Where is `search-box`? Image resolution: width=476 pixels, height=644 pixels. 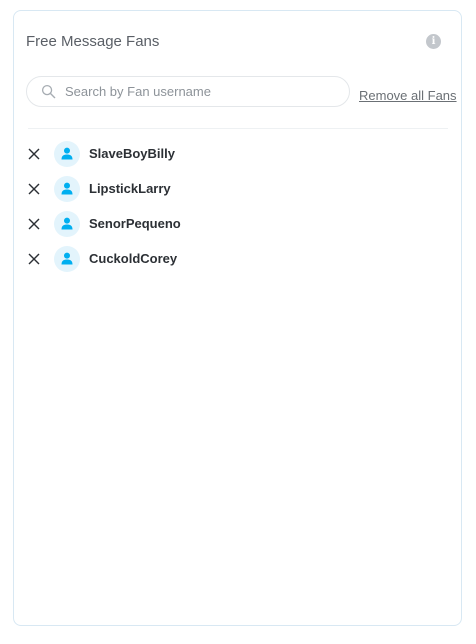 search-box is located at coordinates (188, 91).